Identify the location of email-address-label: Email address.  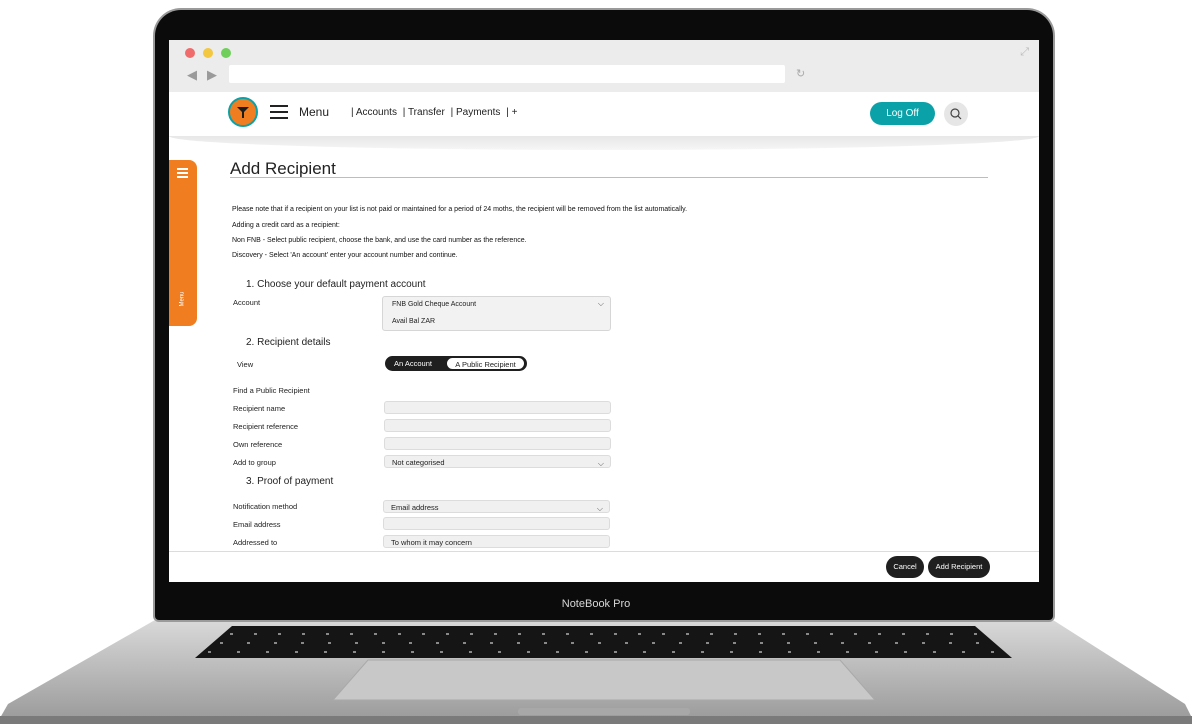
(257, 524).